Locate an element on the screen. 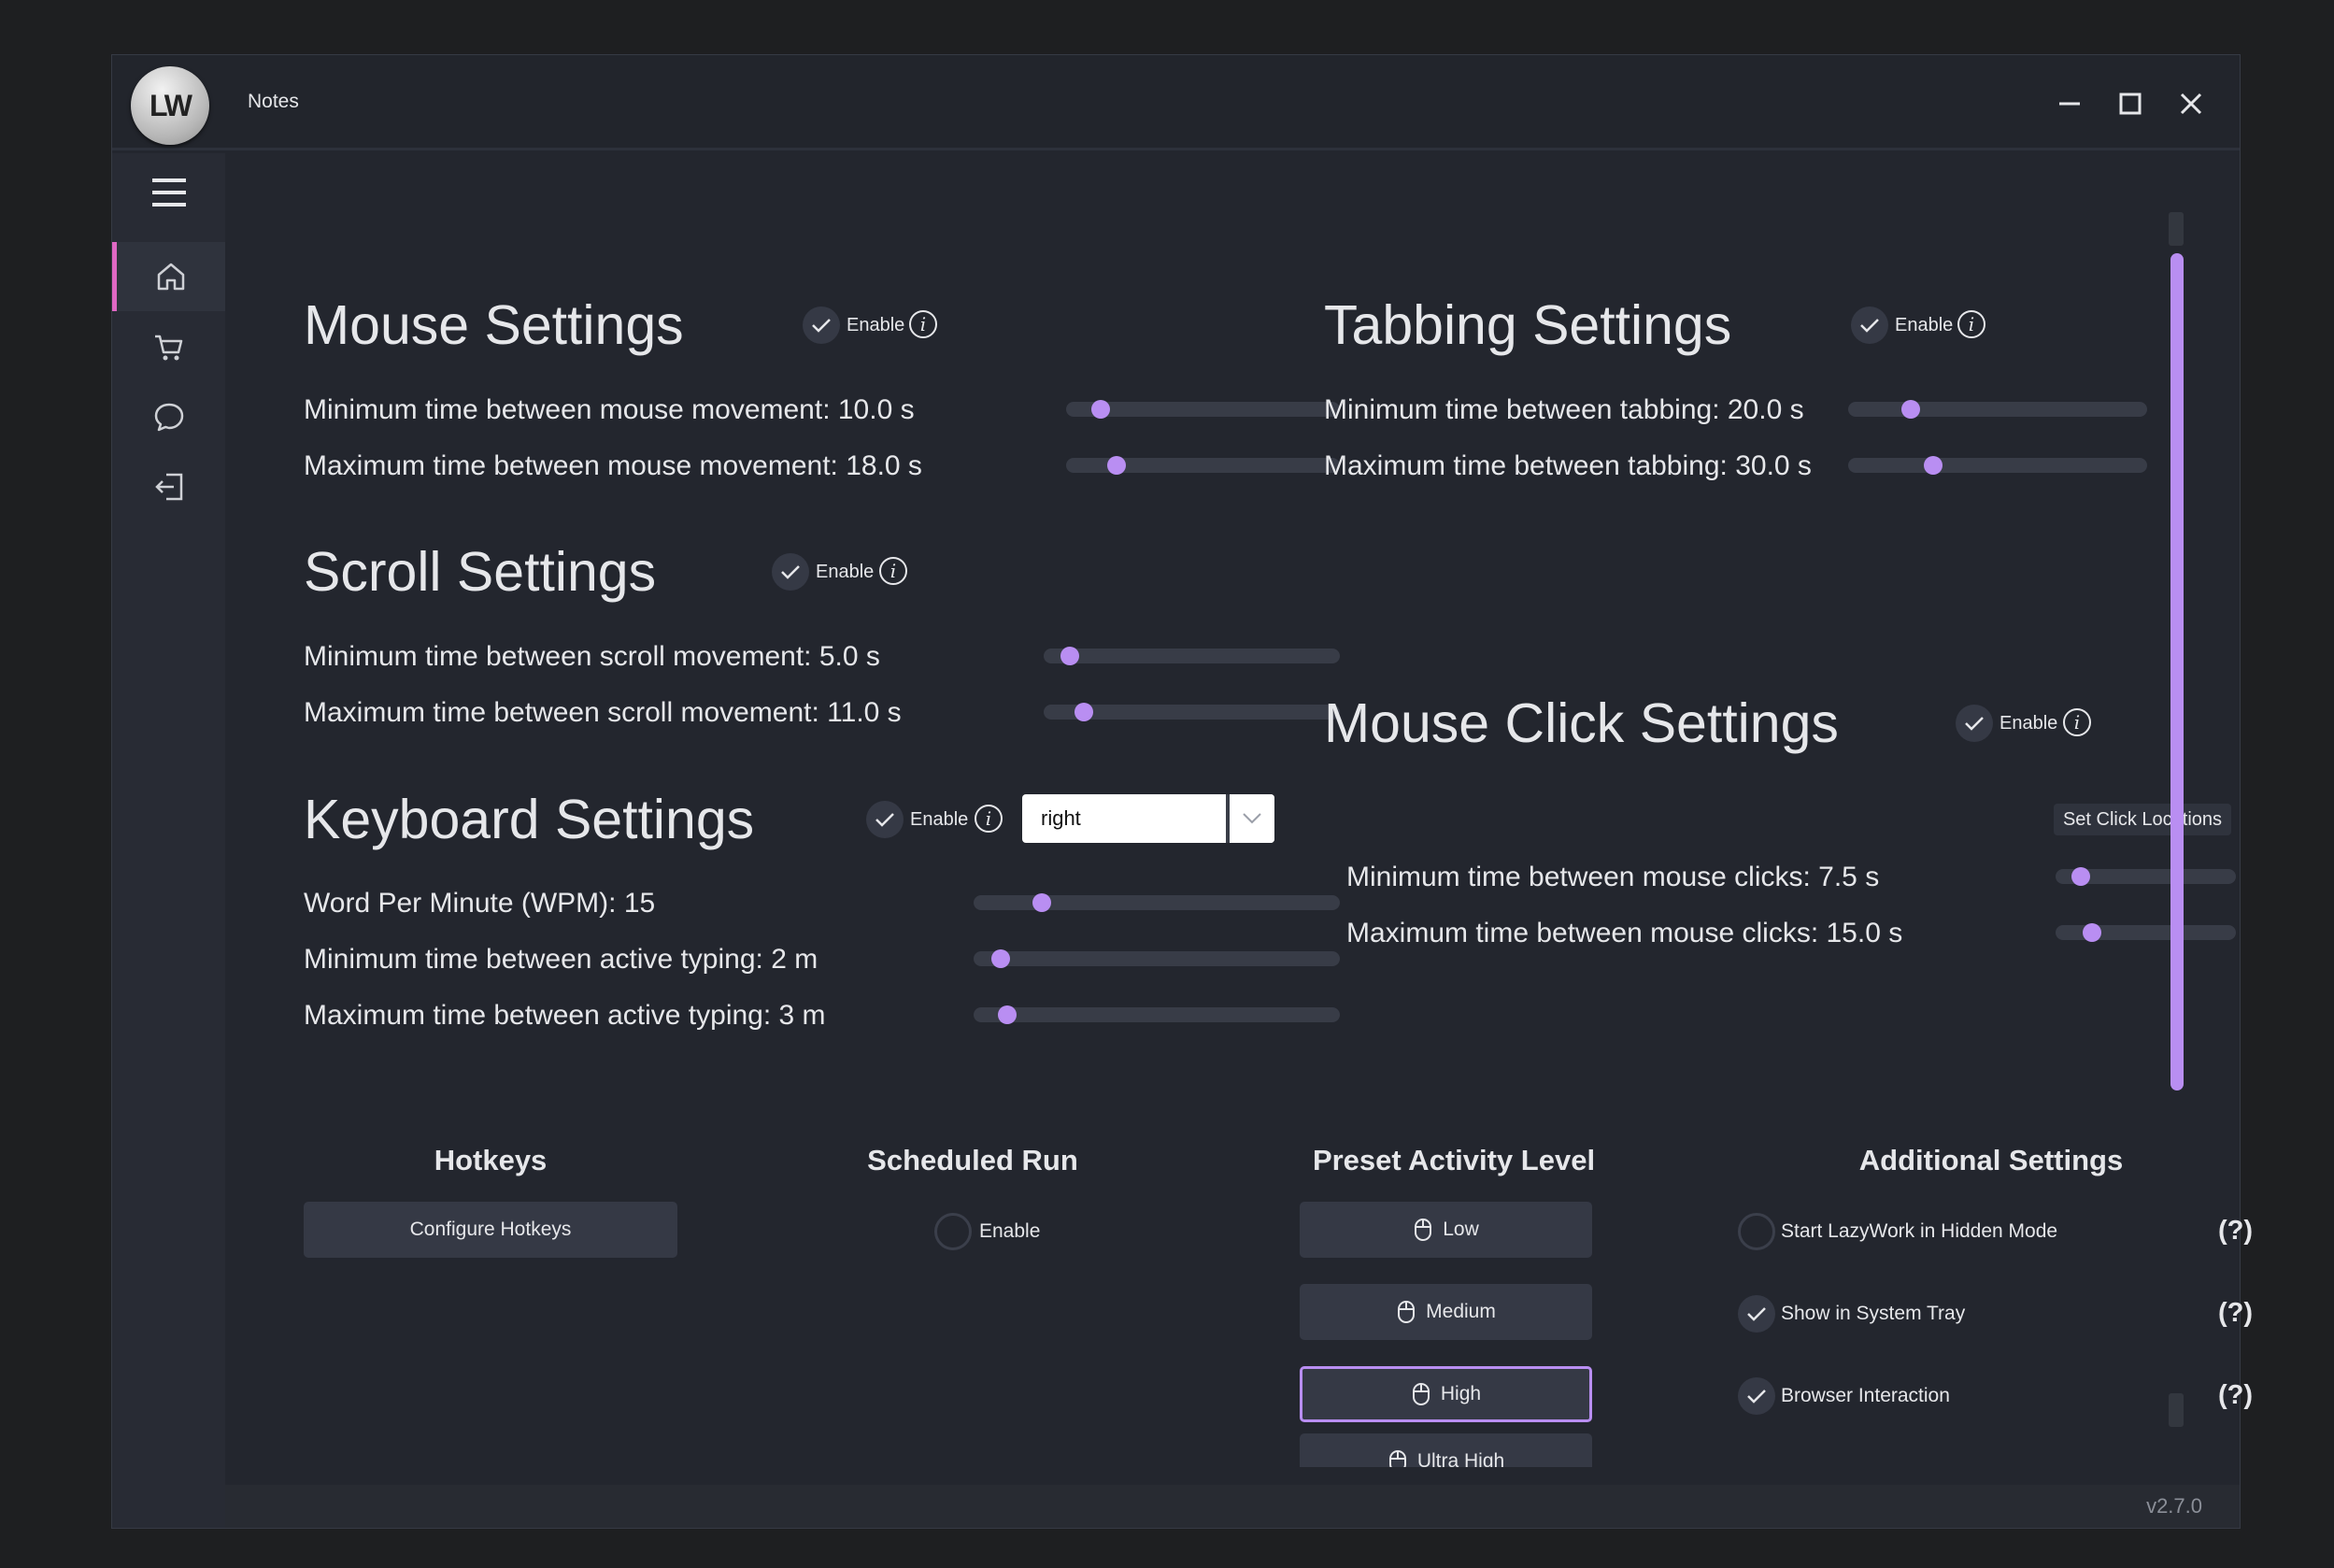  scroll-max-slider is located at coordinates (1192, 712).